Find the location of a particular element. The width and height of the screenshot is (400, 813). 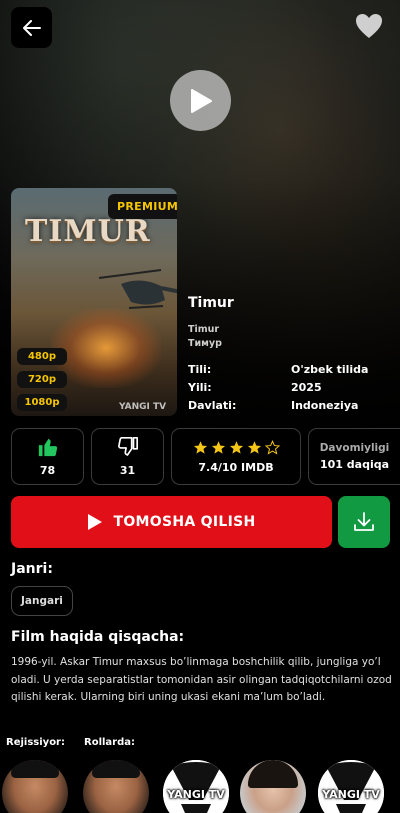

detail-key: Davlati: is located at coordinates (212, 405).